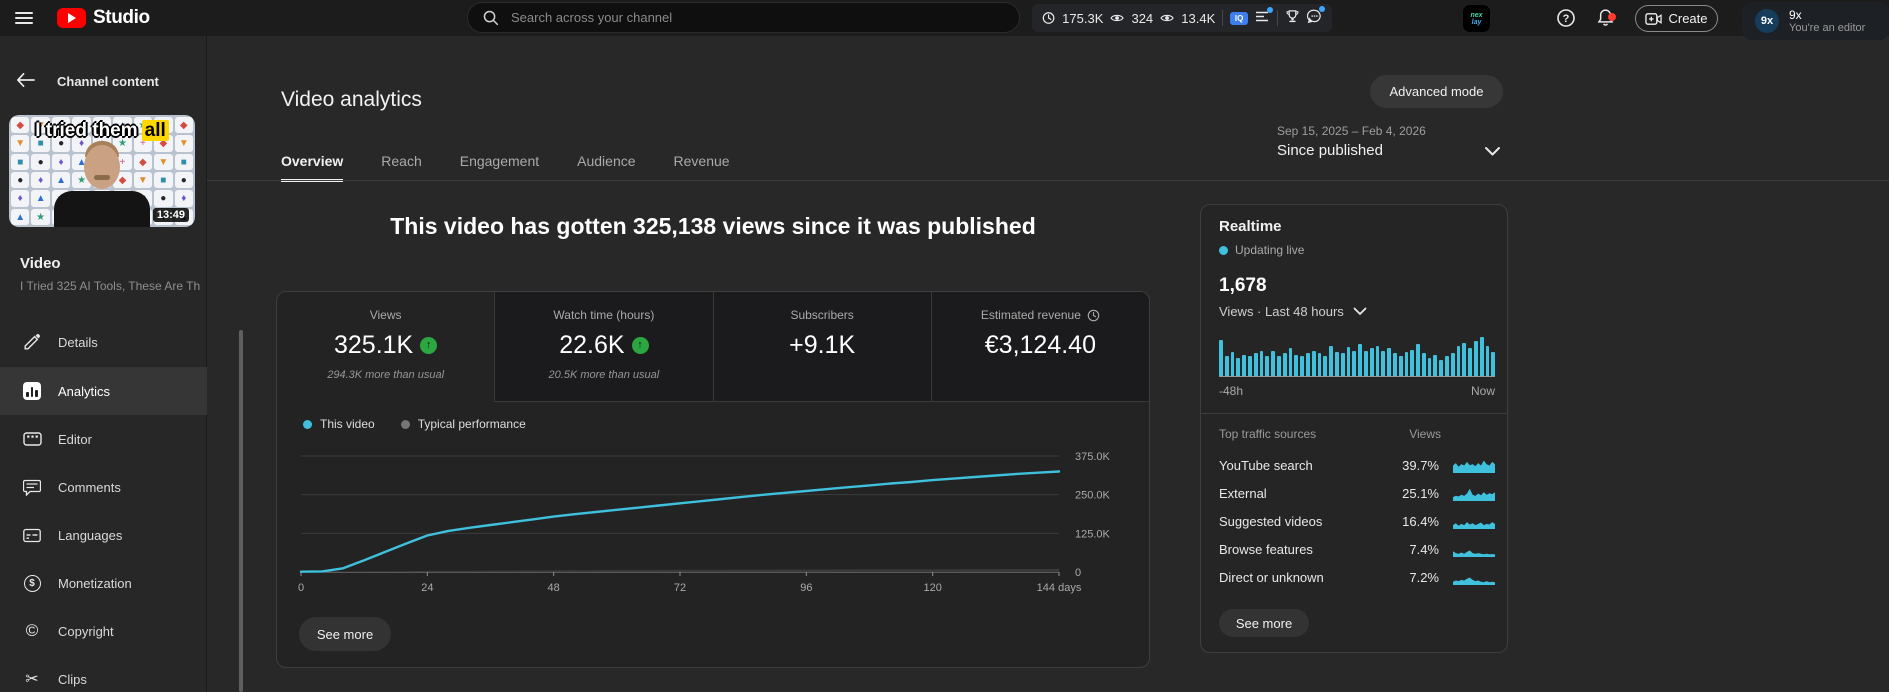  What do you see at coordinates (386, 375) in the screenshot?
I see `metric-note: 294.3K more than usual` at bounding box center [386, 375].